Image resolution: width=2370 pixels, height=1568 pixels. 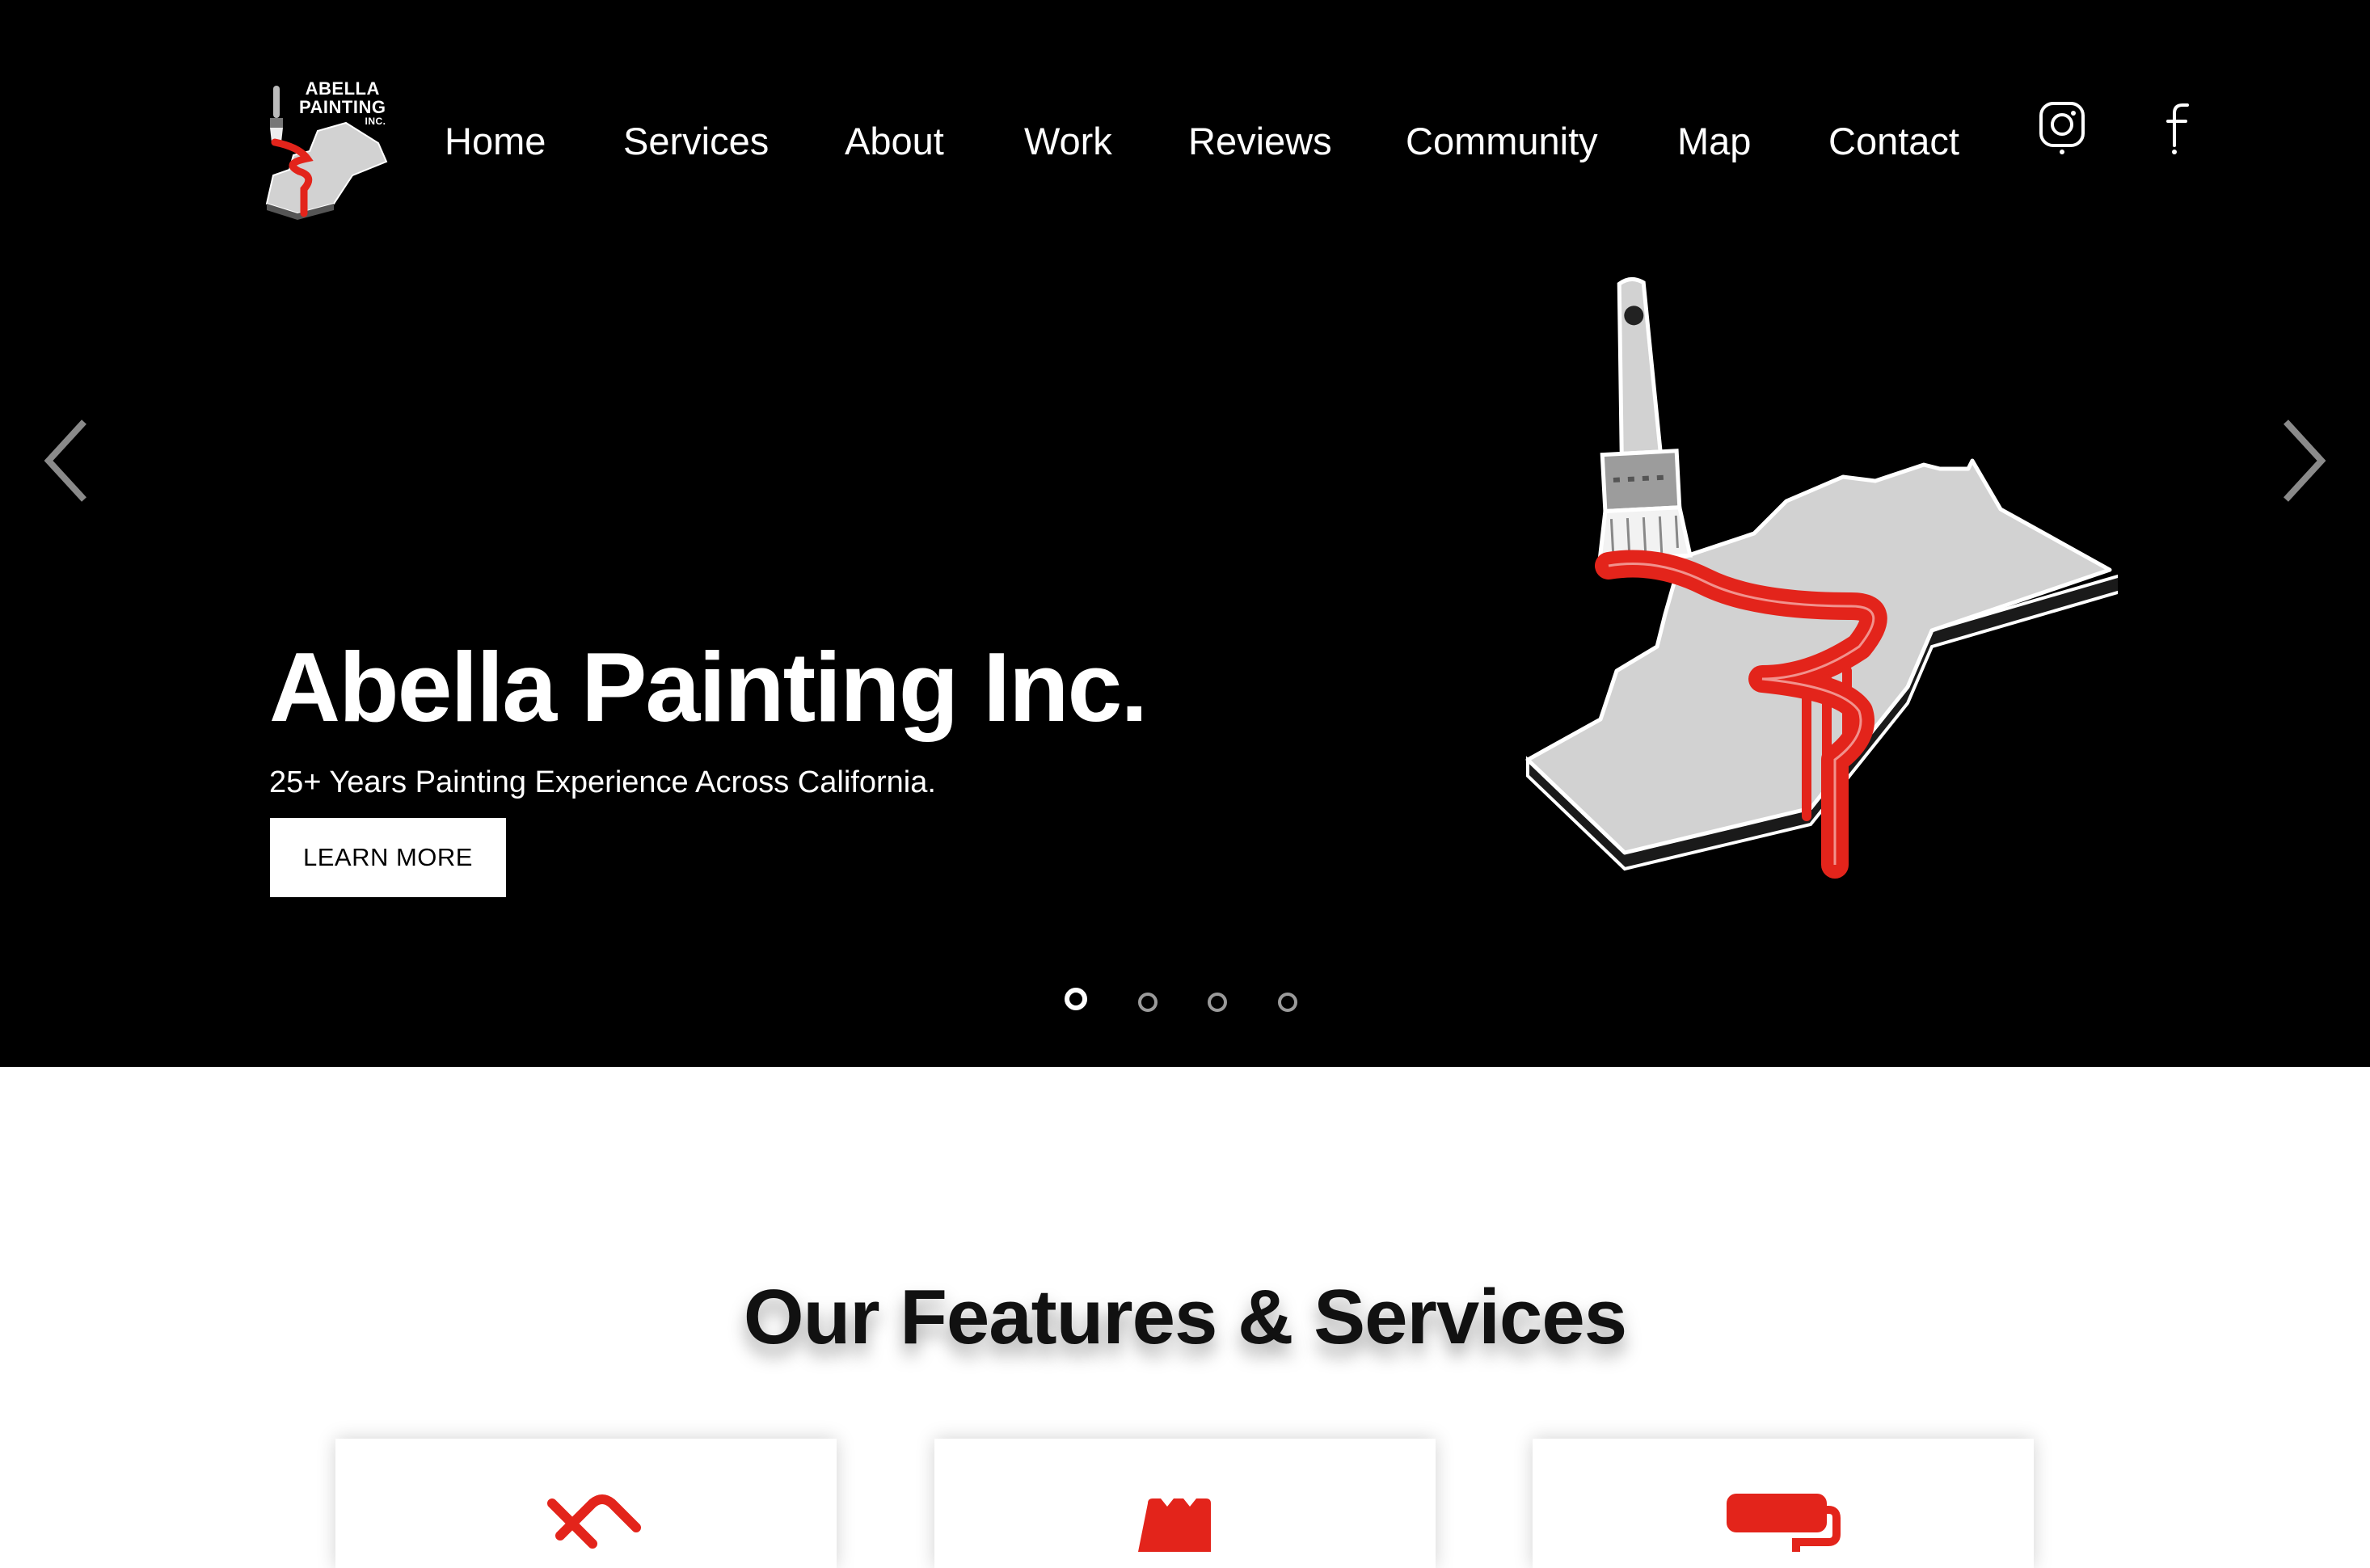 What do you see at coordinates (696, 141) in the screenshot?
I see `nav-item-services: Services` at bounding box center [696, 141].